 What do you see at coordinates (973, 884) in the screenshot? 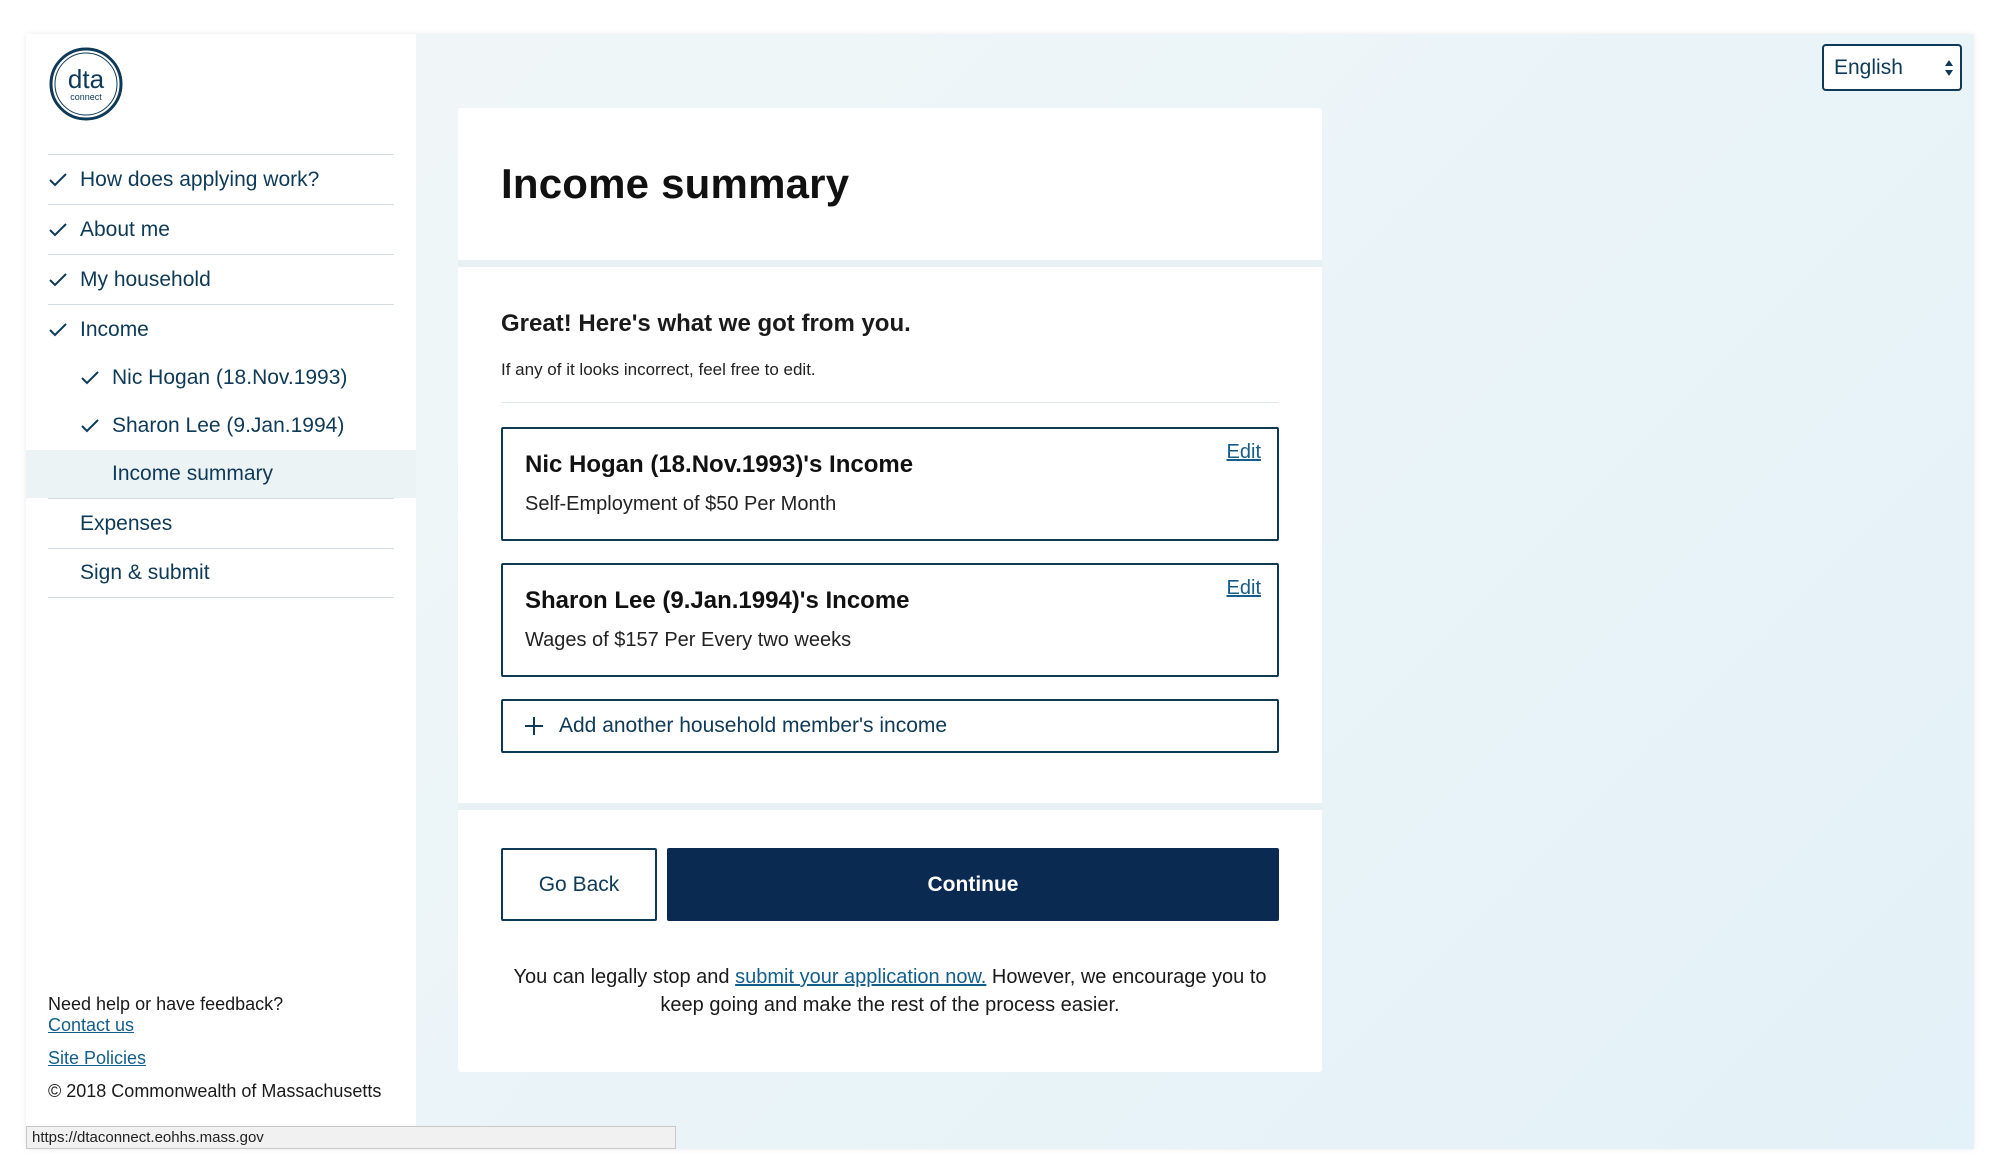
I see `continue-button: Continue` at bounding box center [973, 884].